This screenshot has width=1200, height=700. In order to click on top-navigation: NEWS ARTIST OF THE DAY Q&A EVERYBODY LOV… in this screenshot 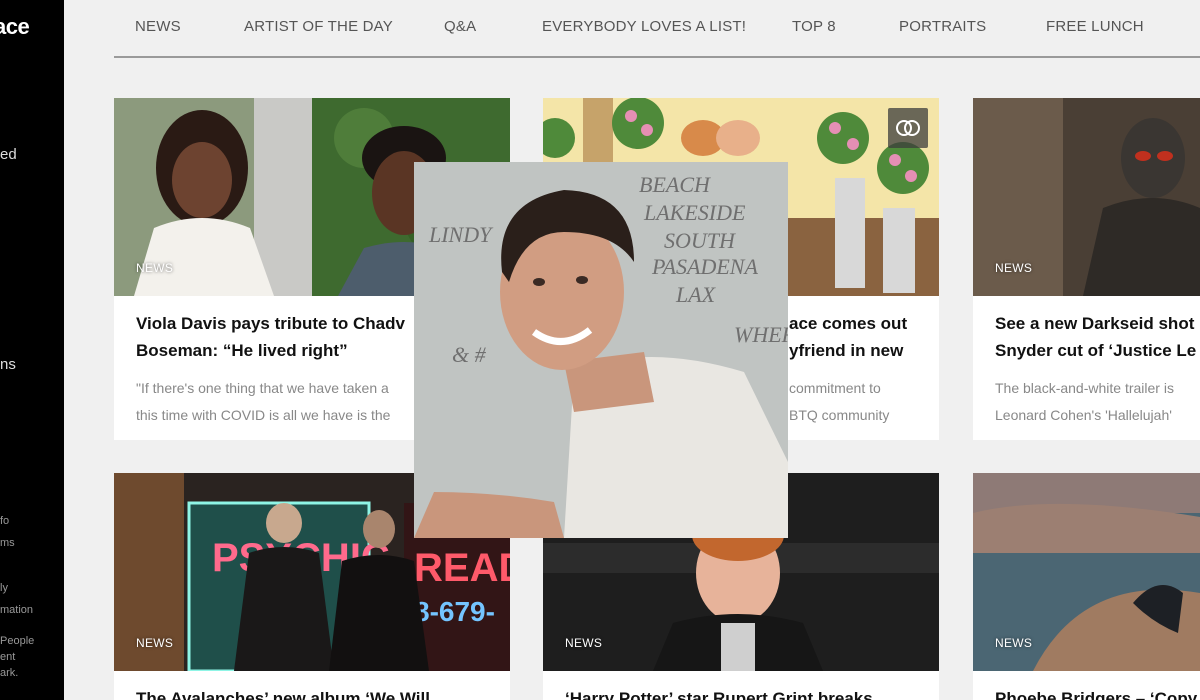, I will do `click(657, 29)`.